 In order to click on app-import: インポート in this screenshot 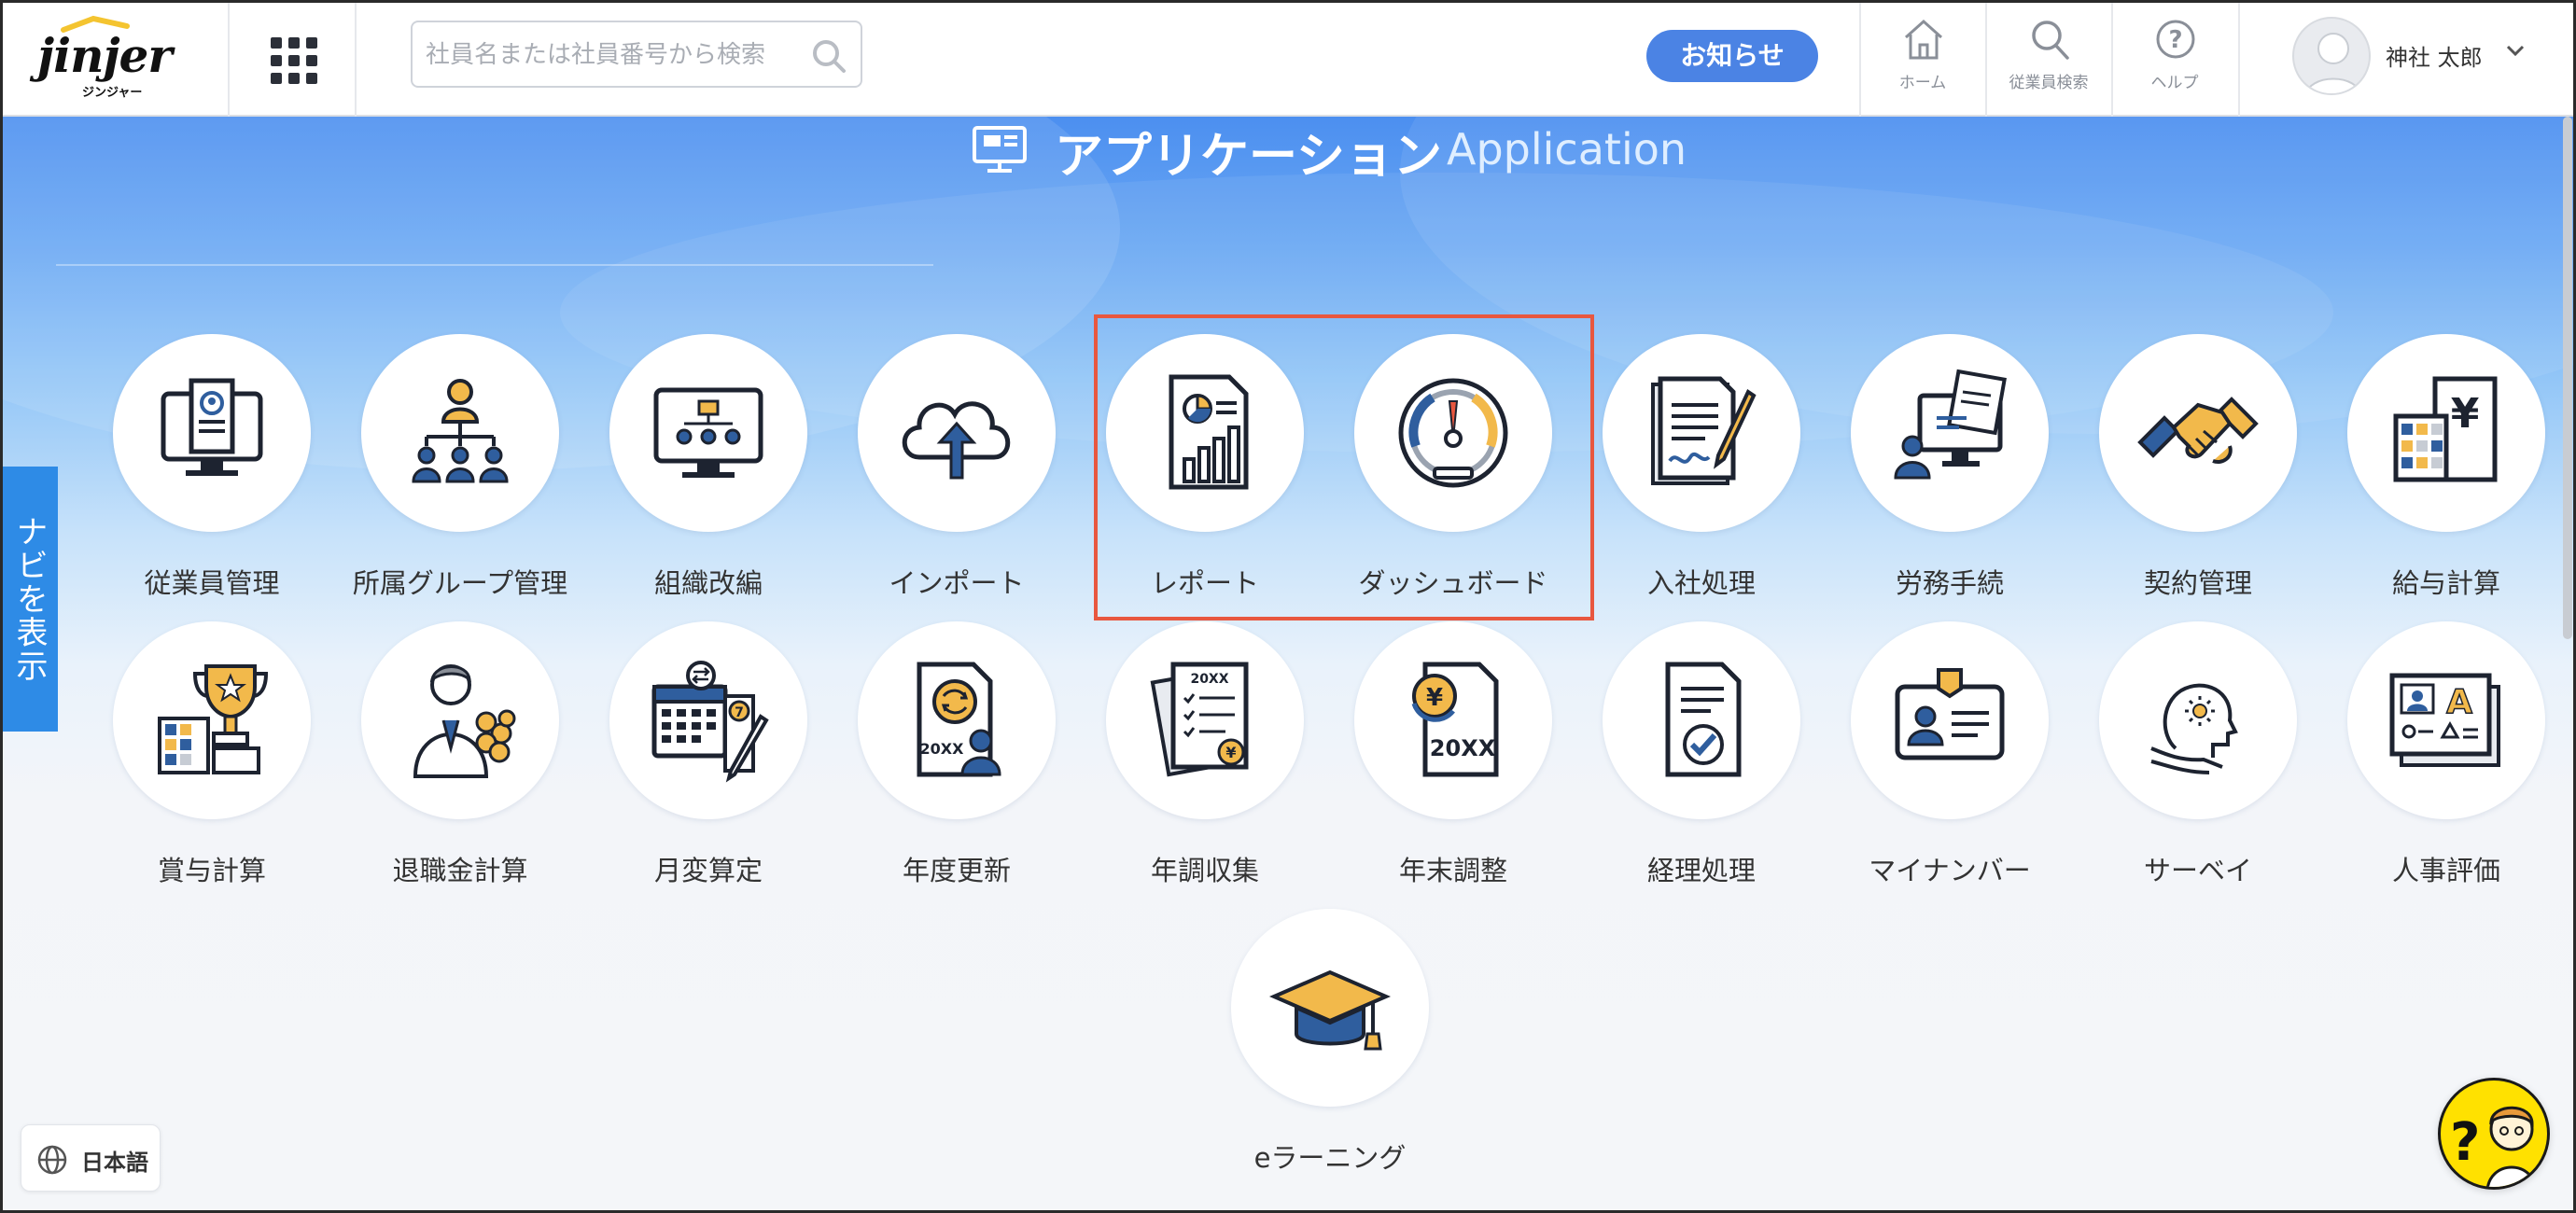, I will do `click(957, 474)`.